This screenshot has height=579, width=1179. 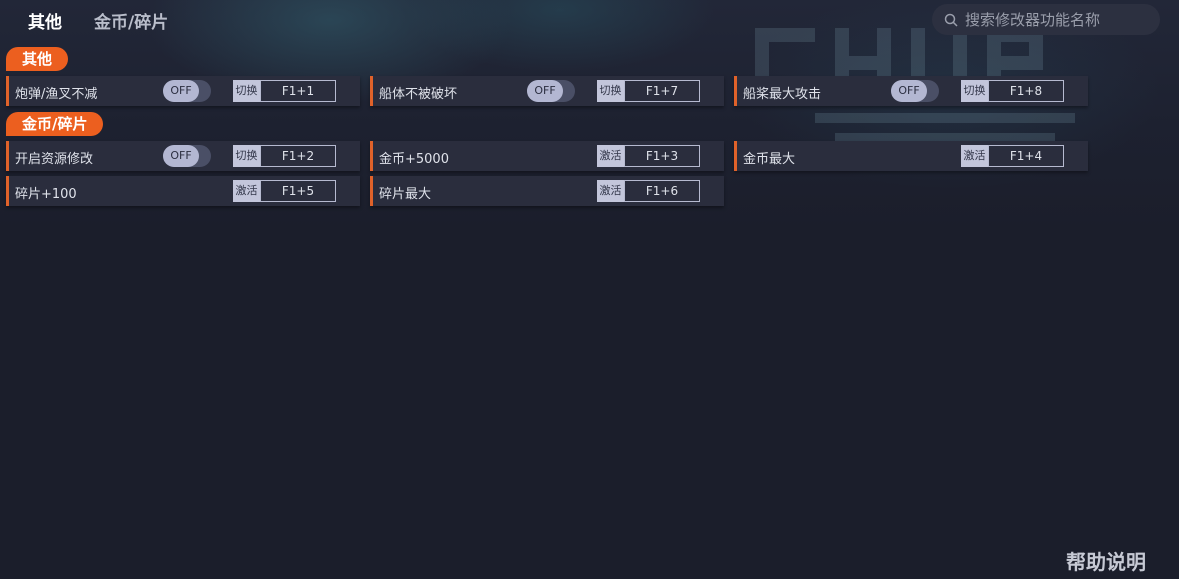 I want to click on hotkey-field: F1+8, so click(x=1026, y=91).